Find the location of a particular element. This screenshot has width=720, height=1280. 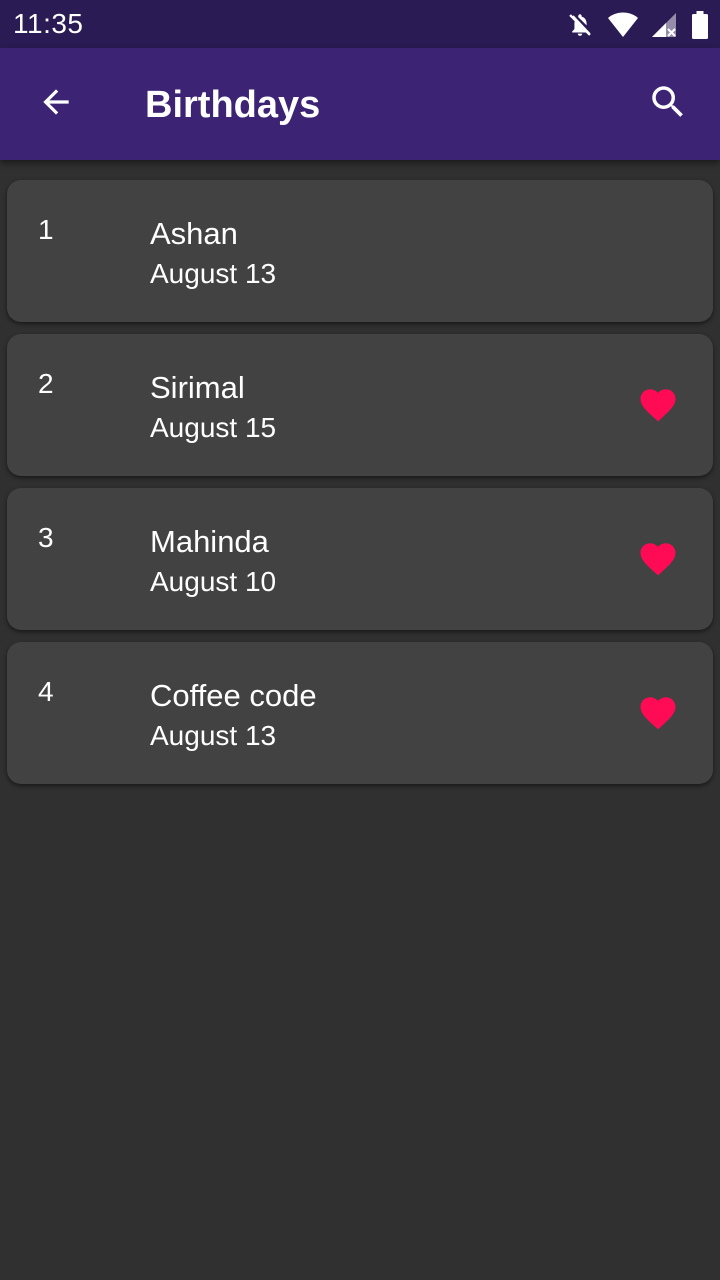

search-icon is located at coordinates (668, 104).